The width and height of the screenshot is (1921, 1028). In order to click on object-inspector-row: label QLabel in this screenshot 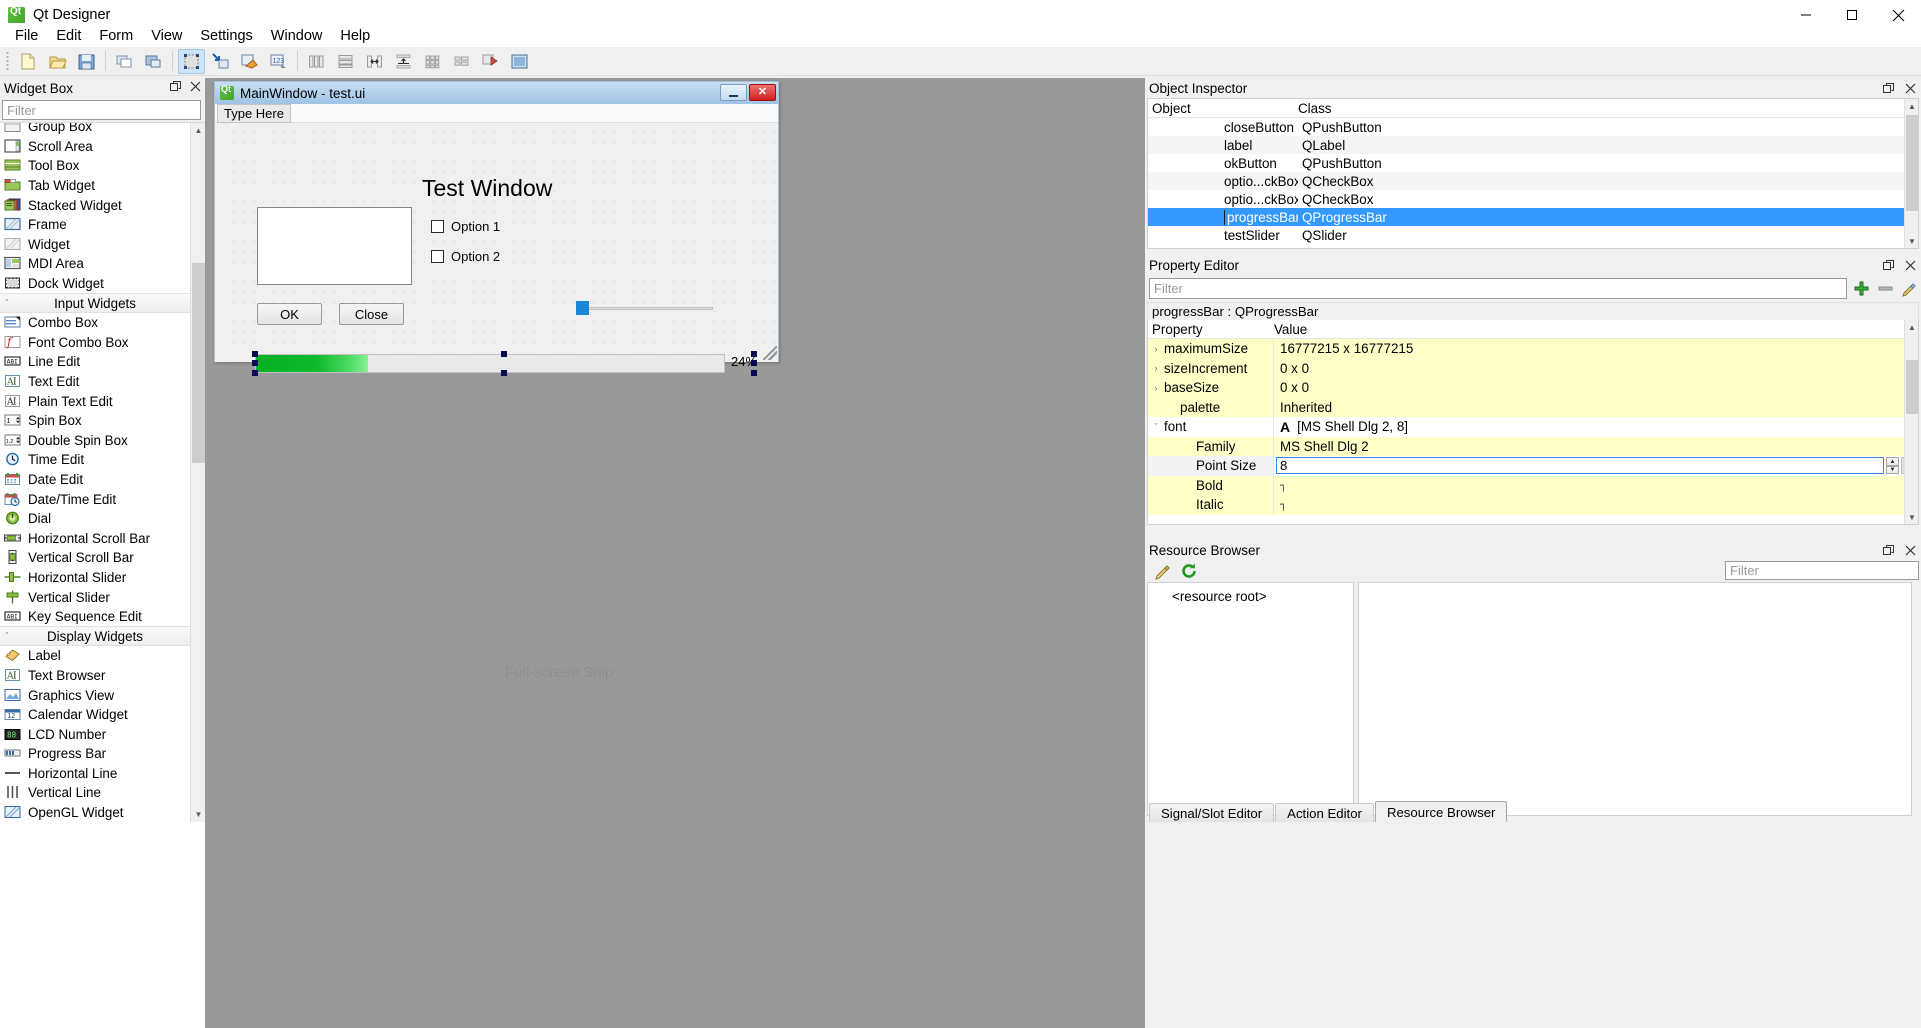, I will do `click(1533, 145)`.